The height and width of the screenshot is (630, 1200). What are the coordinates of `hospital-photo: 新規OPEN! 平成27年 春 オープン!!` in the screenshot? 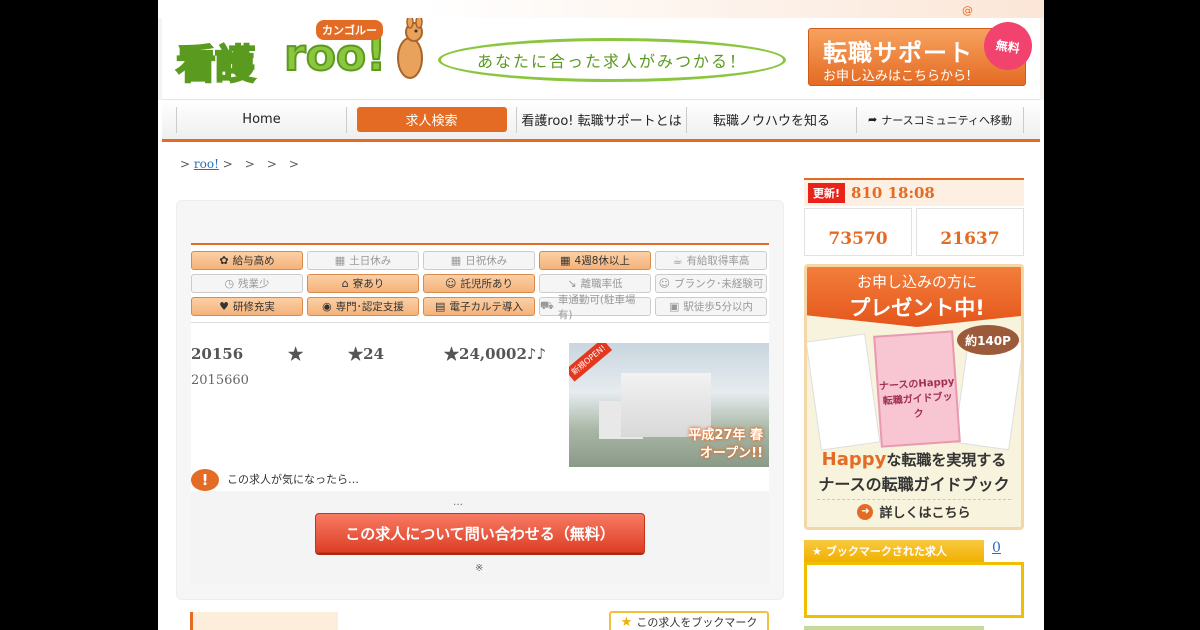 It's located at (669, 405).